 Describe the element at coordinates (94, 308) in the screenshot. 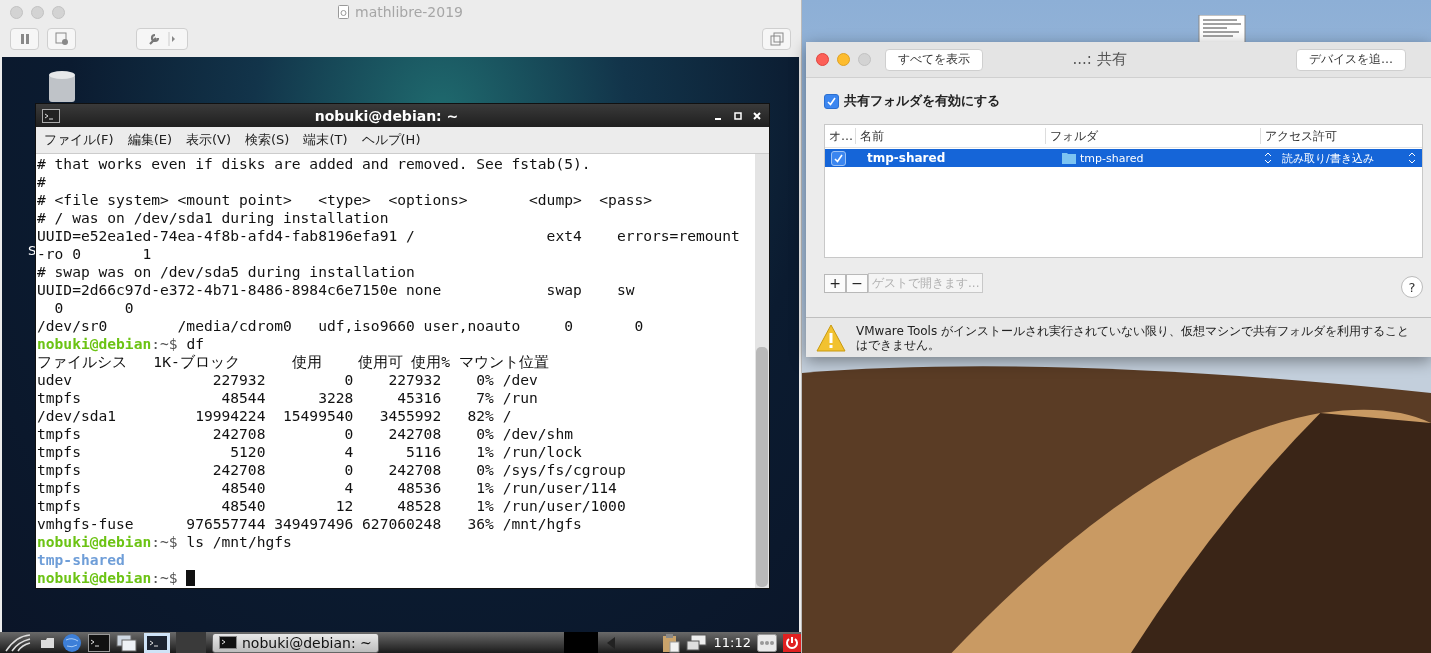

I see `terminal-line: 0 0` at that location.